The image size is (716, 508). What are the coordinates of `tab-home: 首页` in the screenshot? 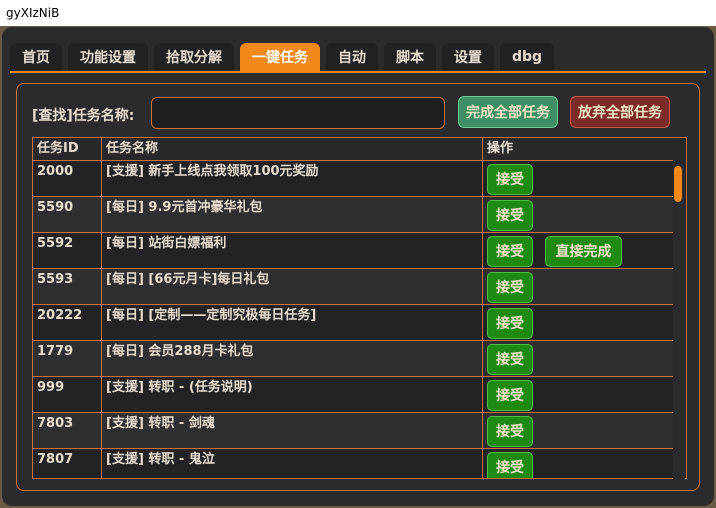 It's located at (36, 57).